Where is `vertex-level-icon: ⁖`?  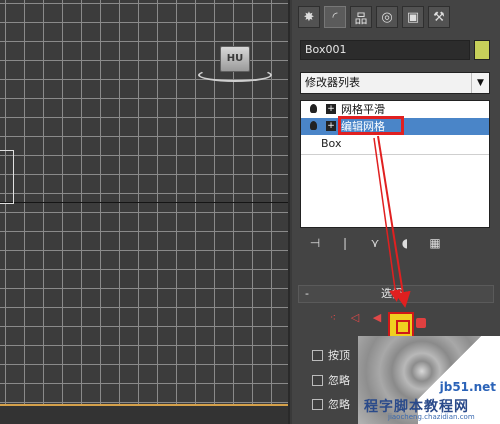 vertex-level-icon: ⁖ is located at coordinates (333, 318).